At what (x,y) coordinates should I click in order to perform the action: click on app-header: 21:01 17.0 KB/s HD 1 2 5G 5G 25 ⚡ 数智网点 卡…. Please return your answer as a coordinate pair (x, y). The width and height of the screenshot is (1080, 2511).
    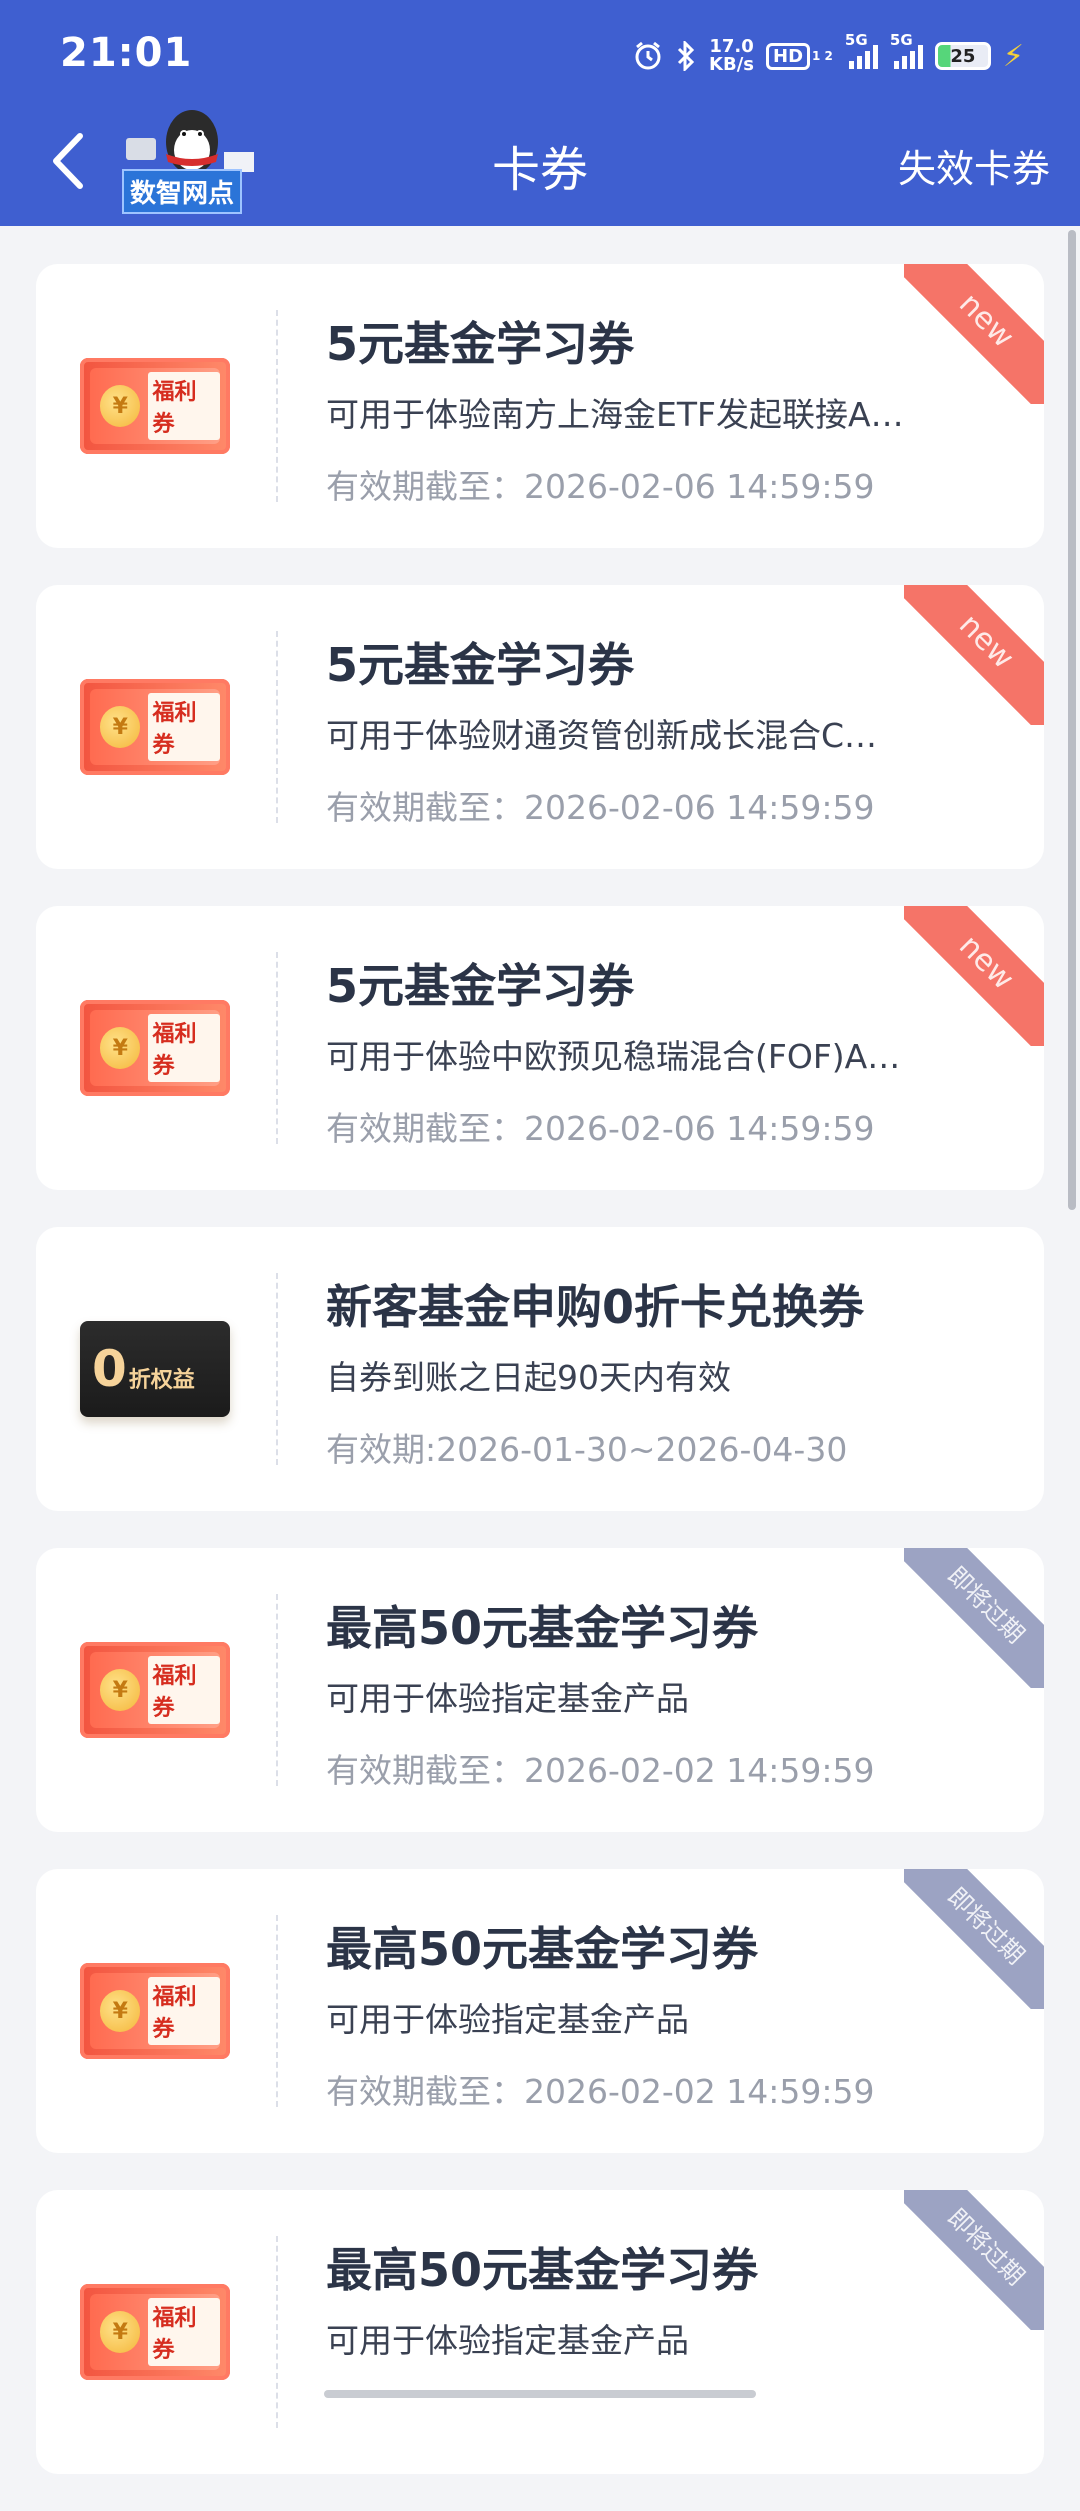
    Looking at the image, I should click on (540, 113).